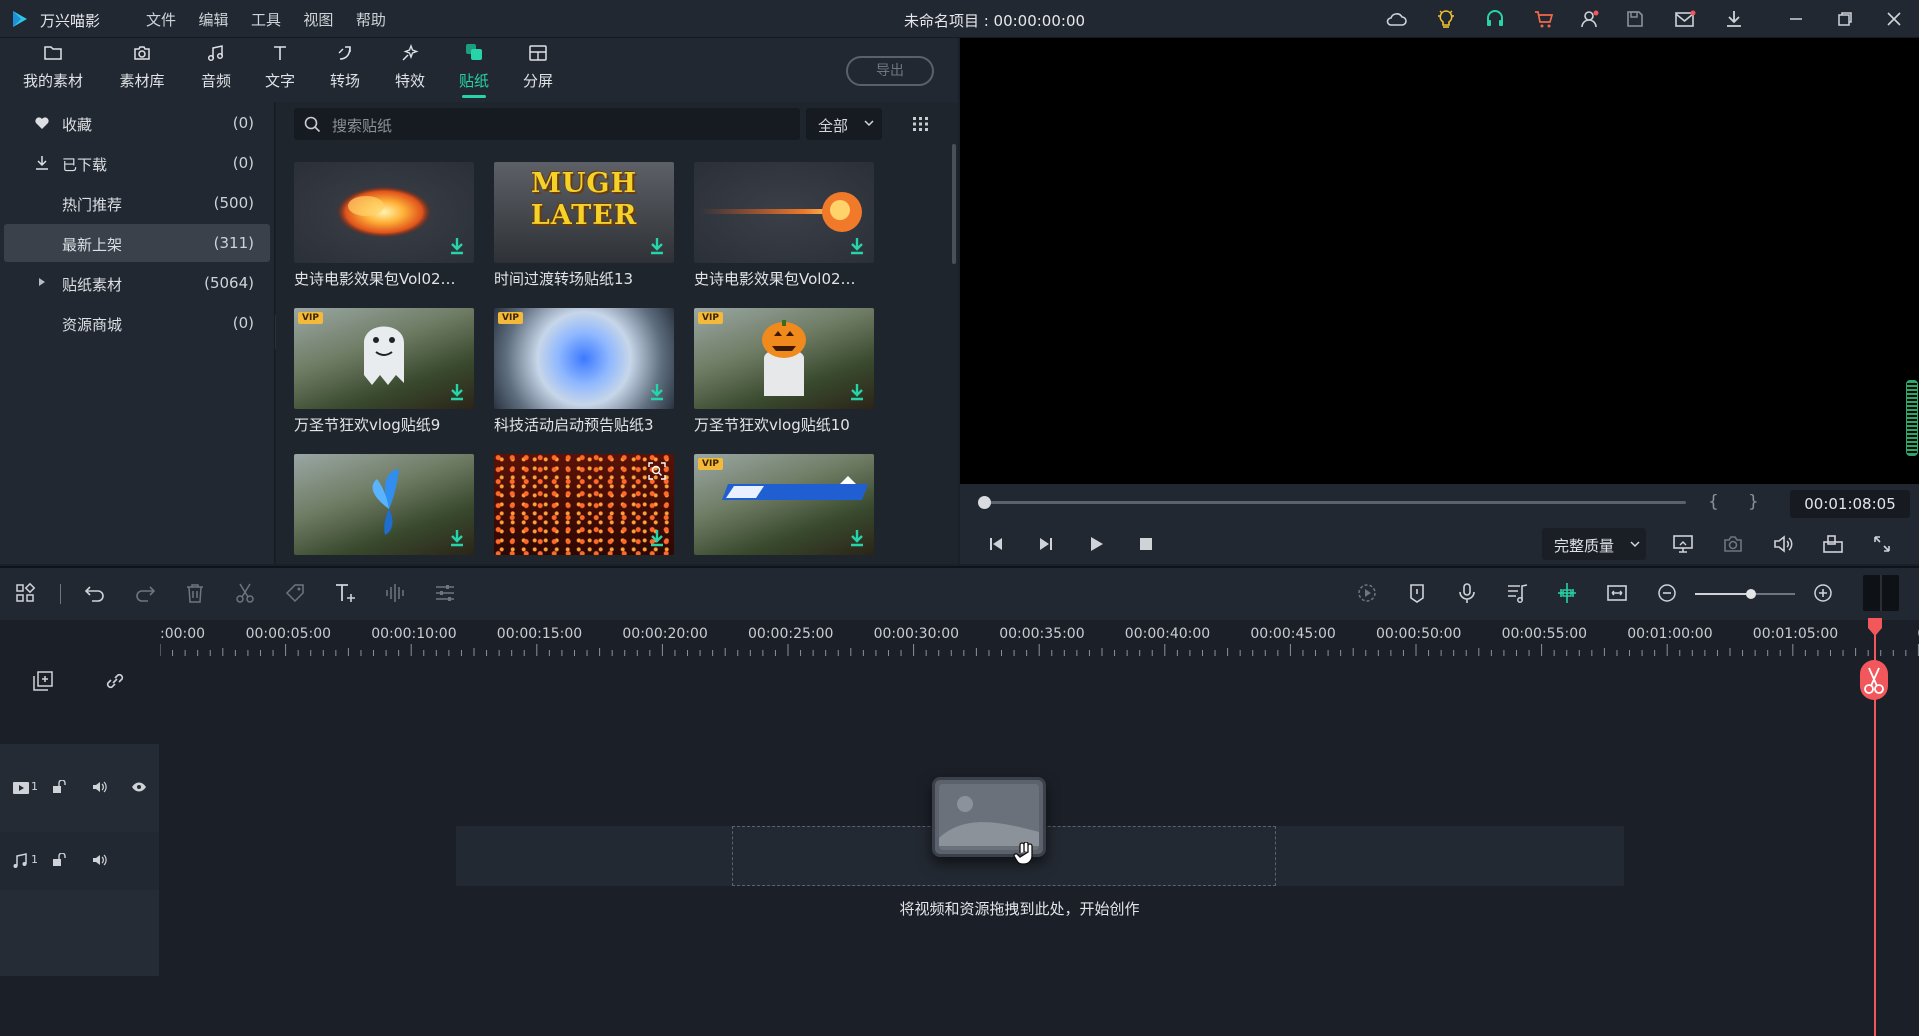 The height and width of the screenshot is (1036, 1919). Describe the element at coordinates (445, 593) in the screenshot. I see `adjust-icon` at that location.